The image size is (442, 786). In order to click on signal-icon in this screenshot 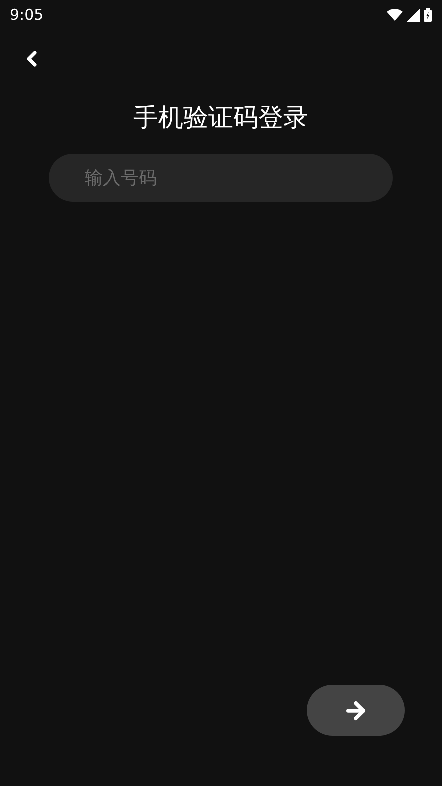, I will do `click(413, 15)`.